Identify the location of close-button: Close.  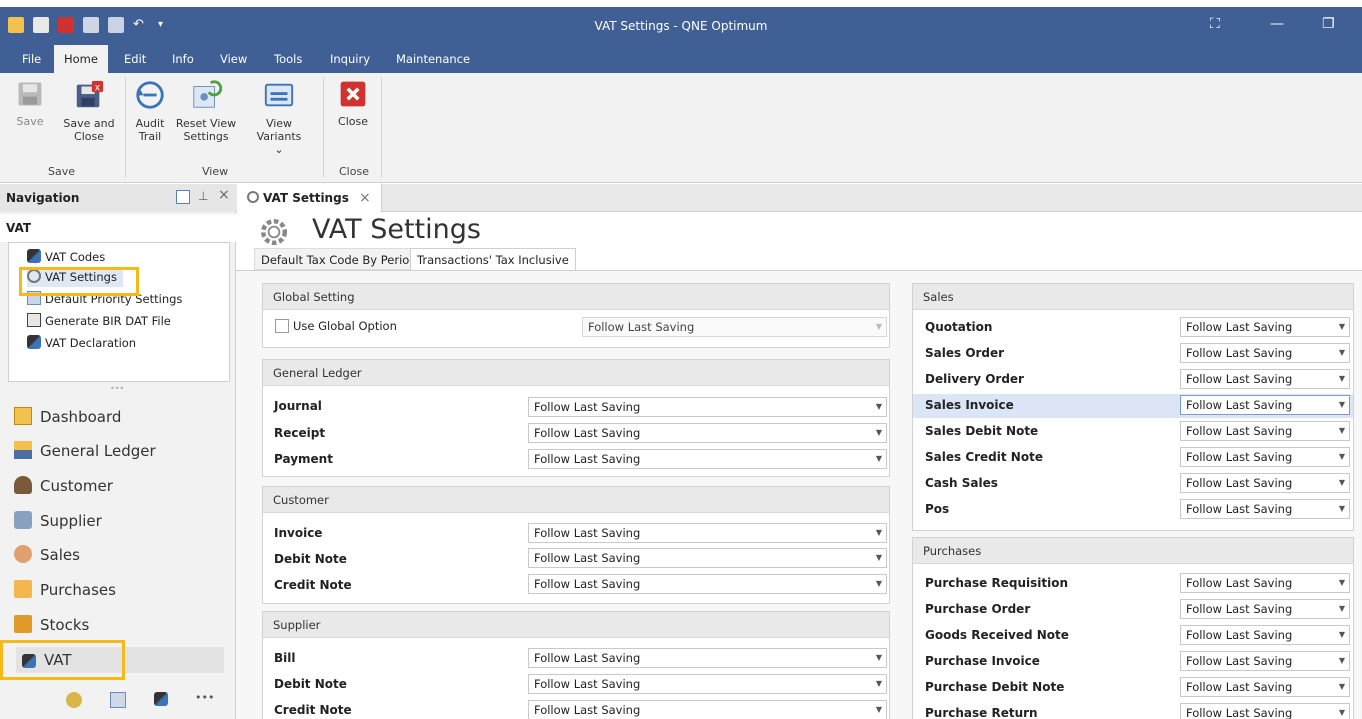
(353, 103).